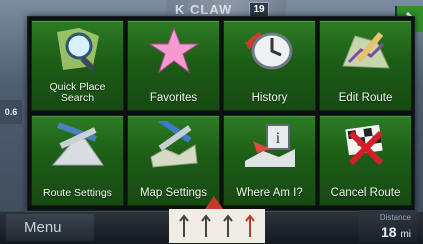  I want to click on map-settings-icon, so click(174, 145).